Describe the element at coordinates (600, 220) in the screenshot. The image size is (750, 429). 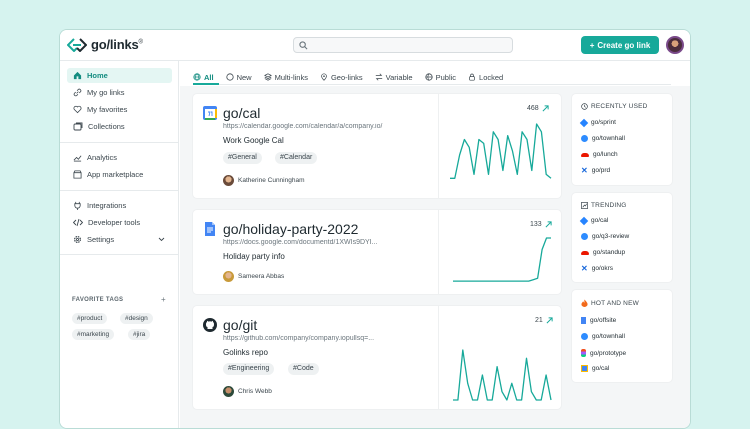
I see `trending-link-label: go/cal` at that location.